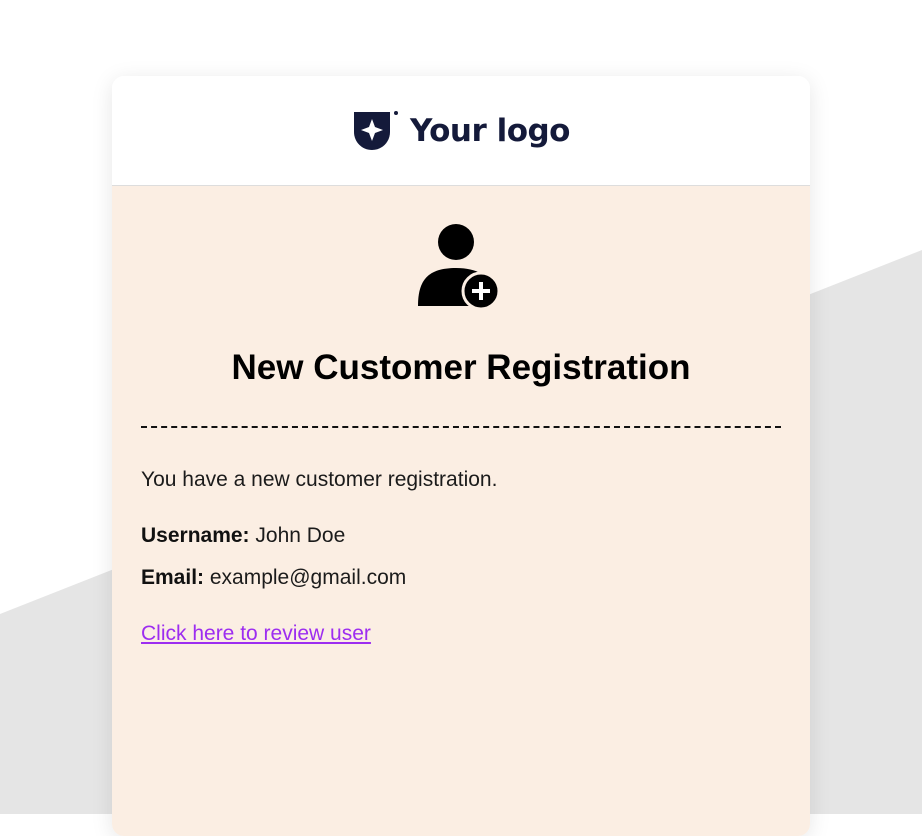 This screenshot has height=836, width=922. What do you see at coordinates (461, 427) in the screenshot?
I see `dashed-divider` at bounding box center [461, 427].